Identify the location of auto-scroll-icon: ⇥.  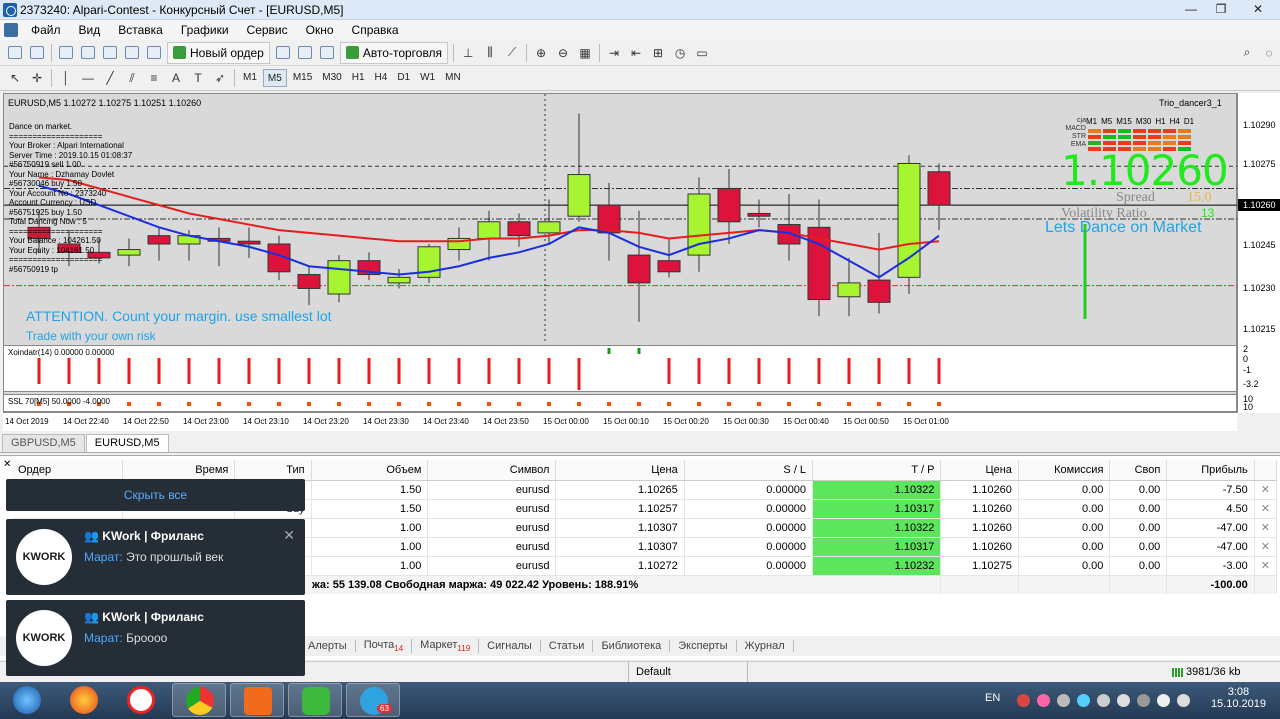
(614, 53).